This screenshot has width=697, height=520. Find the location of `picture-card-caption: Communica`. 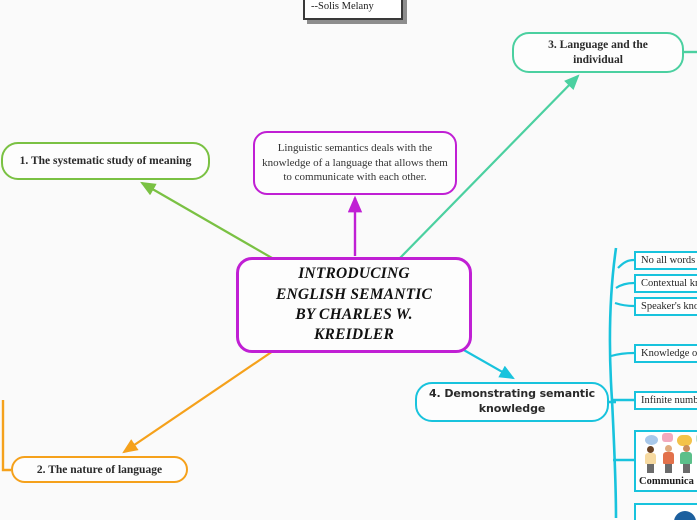

picture-card-caption: Communica is located at coordinates (666, 481).